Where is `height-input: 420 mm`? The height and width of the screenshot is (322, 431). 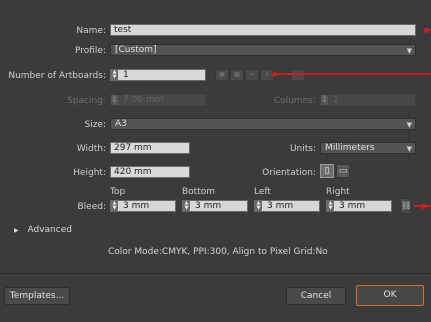 height-input: 420 mm is located at coordinates (150, 172).